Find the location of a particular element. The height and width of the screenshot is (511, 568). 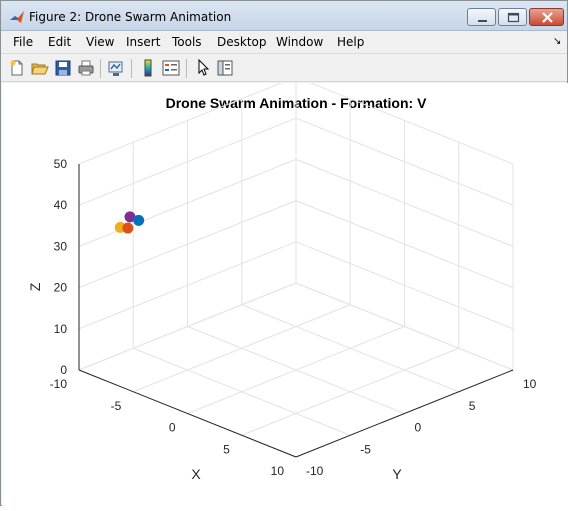

y-tick-label: 5 is located at coordinates (472, 406).